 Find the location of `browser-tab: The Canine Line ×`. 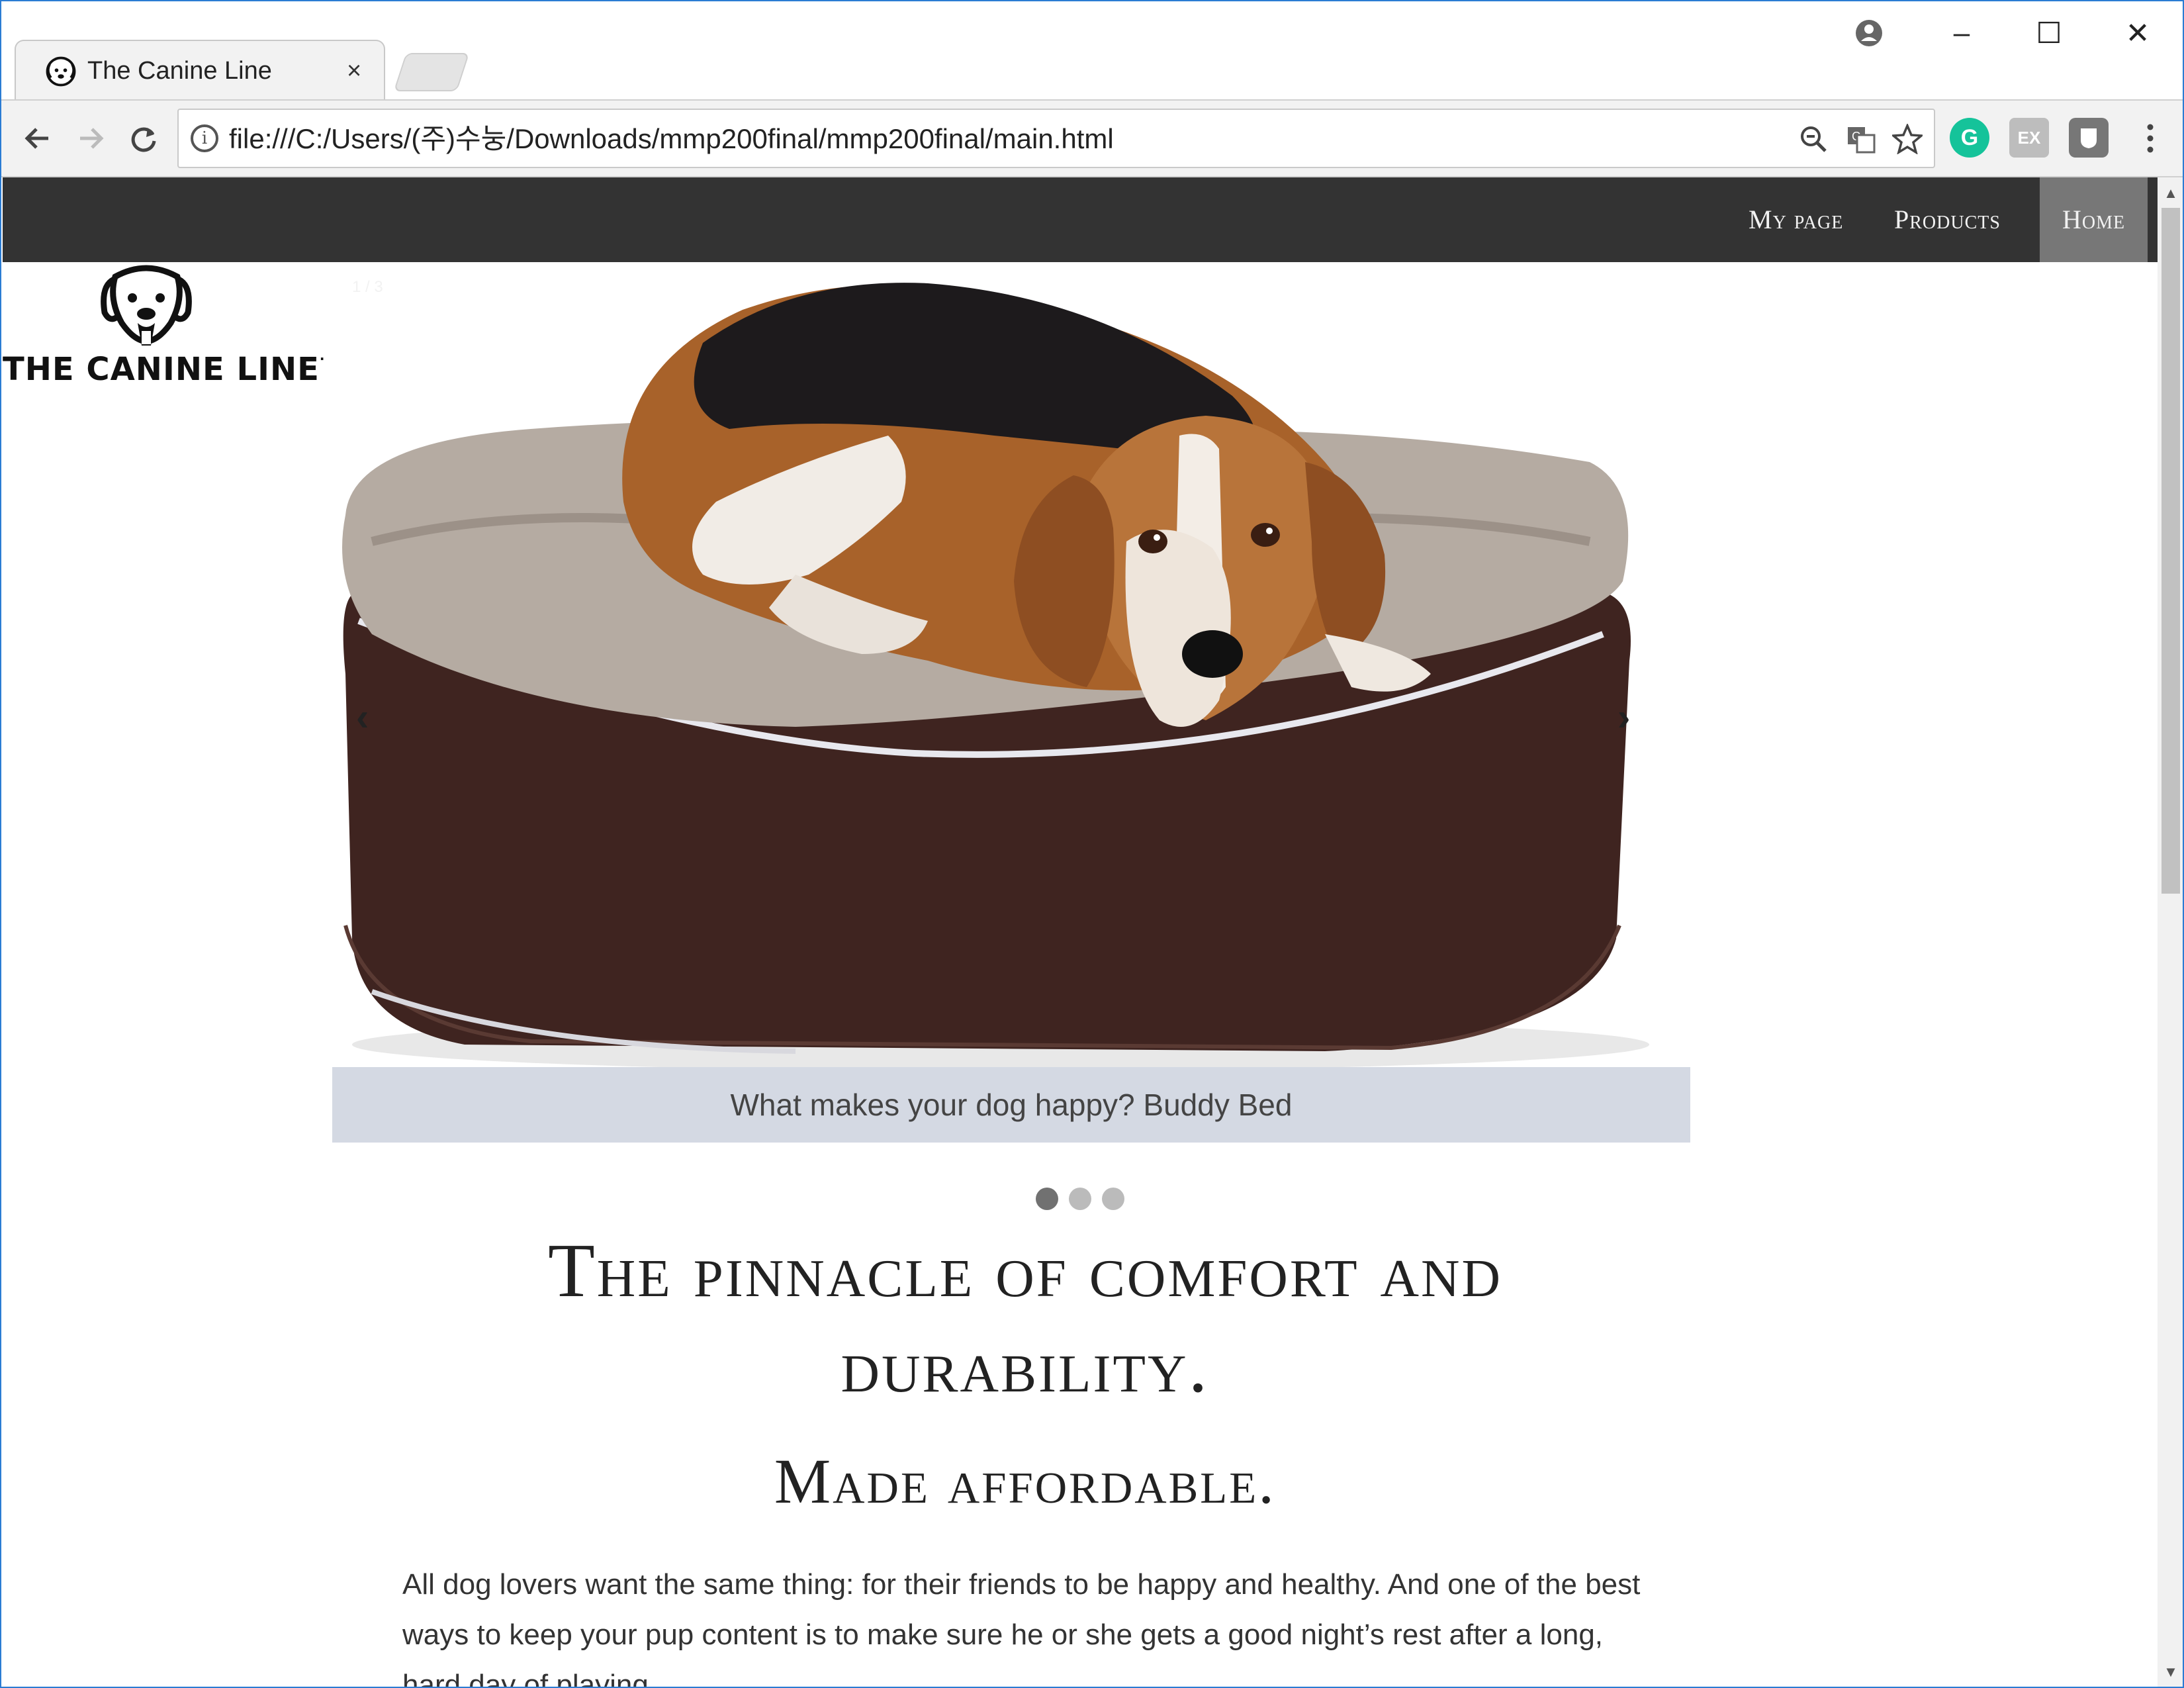

browser-tab: The Canine Line × is located at coordinates (200, 70).